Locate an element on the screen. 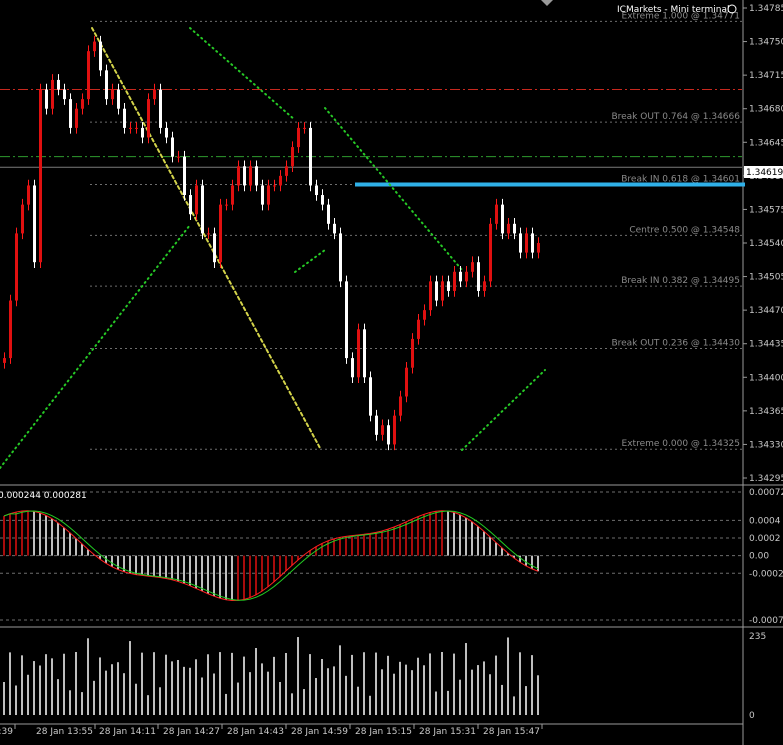  time-tick-label: 28 Jan 14:59 is located at coordinates (319, 732).